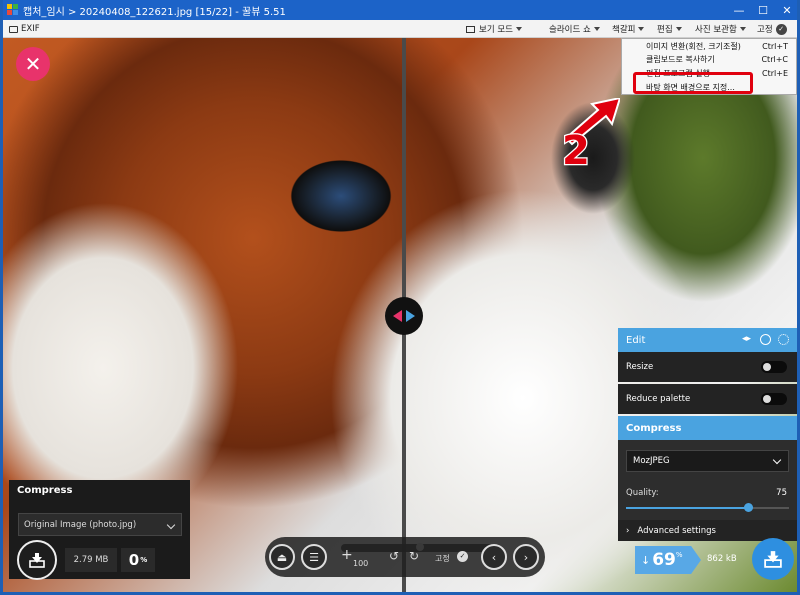 The height and width of the screenshot is (595, 800). Describe the element at coordinates (680, 59) in the screenshot. I see `context-item-label: 클립보드로 복사하기` at that location.